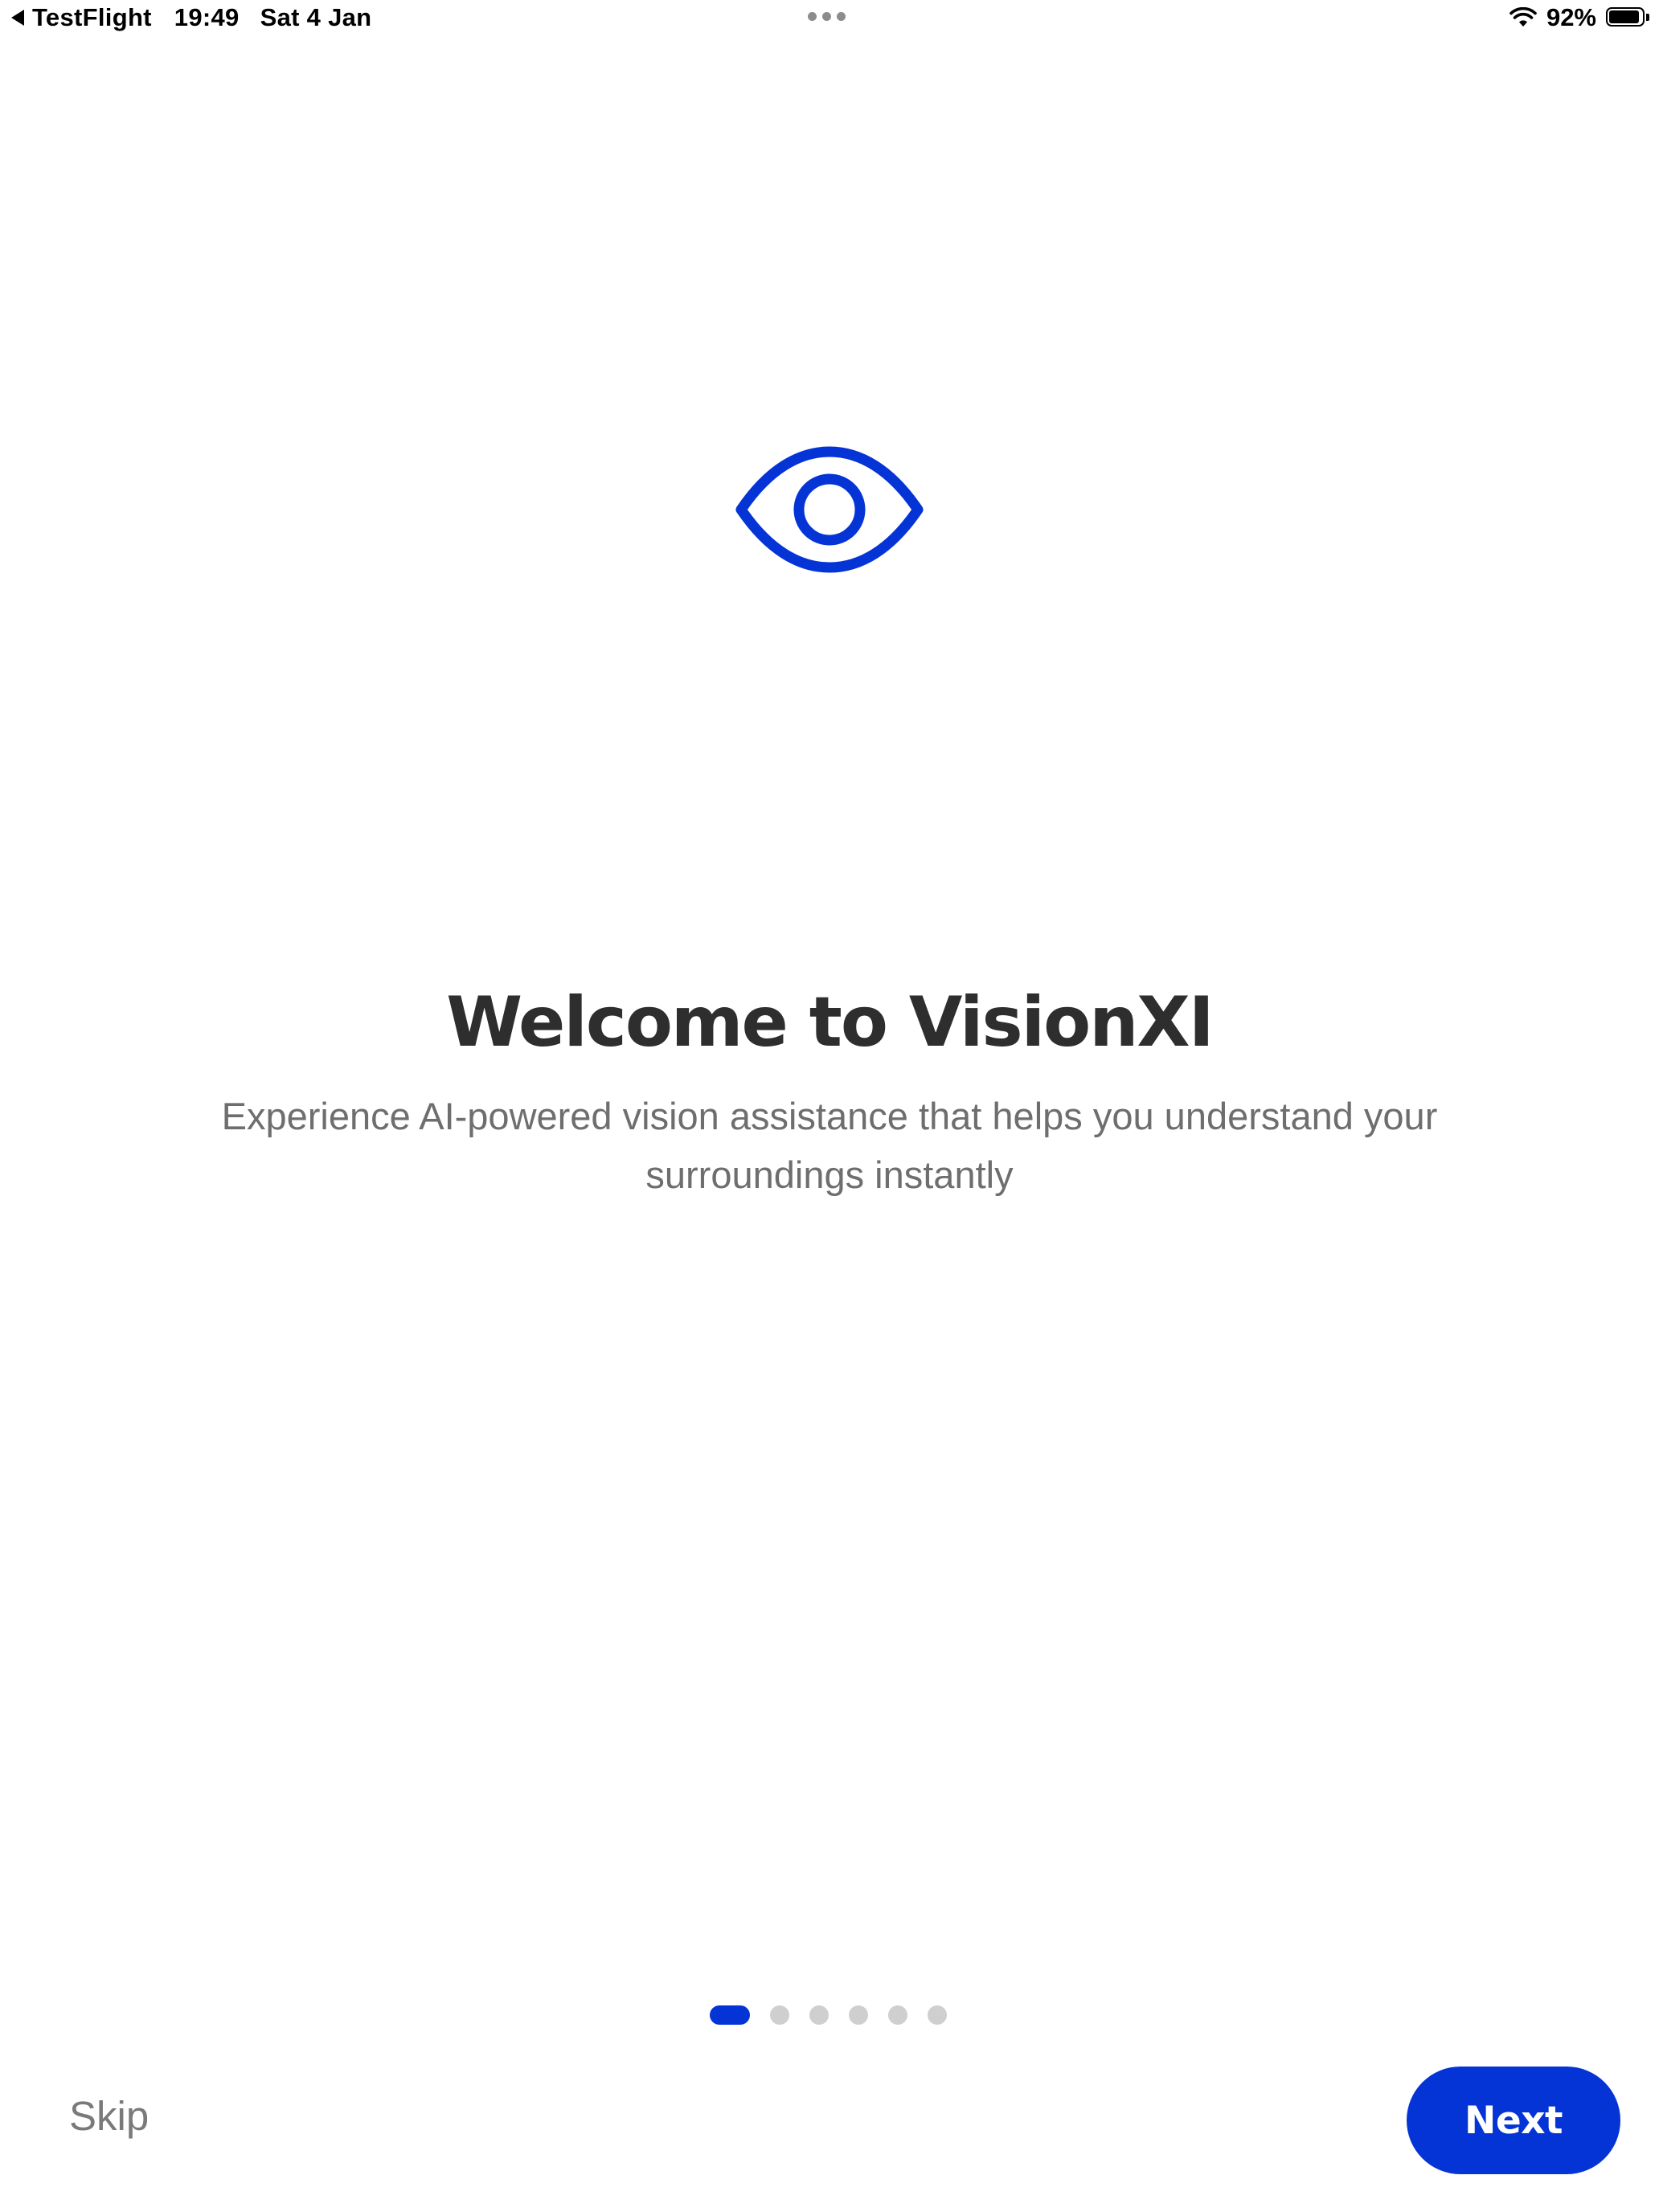 The image size is (1659, 2212). I want to click on status-bar: TestFlight 19:49 Sat 4 Jan 92%, so click(829, 19).